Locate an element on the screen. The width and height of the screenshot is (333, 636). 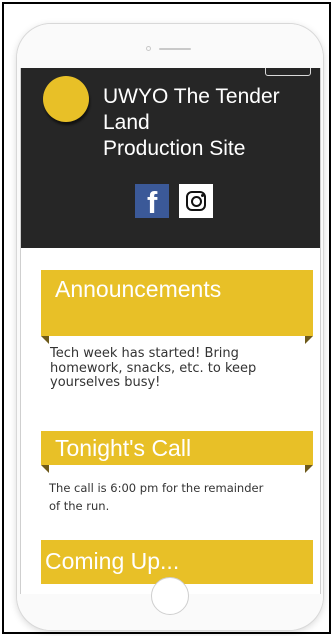
menu-button is located at coordinates (288, 72).